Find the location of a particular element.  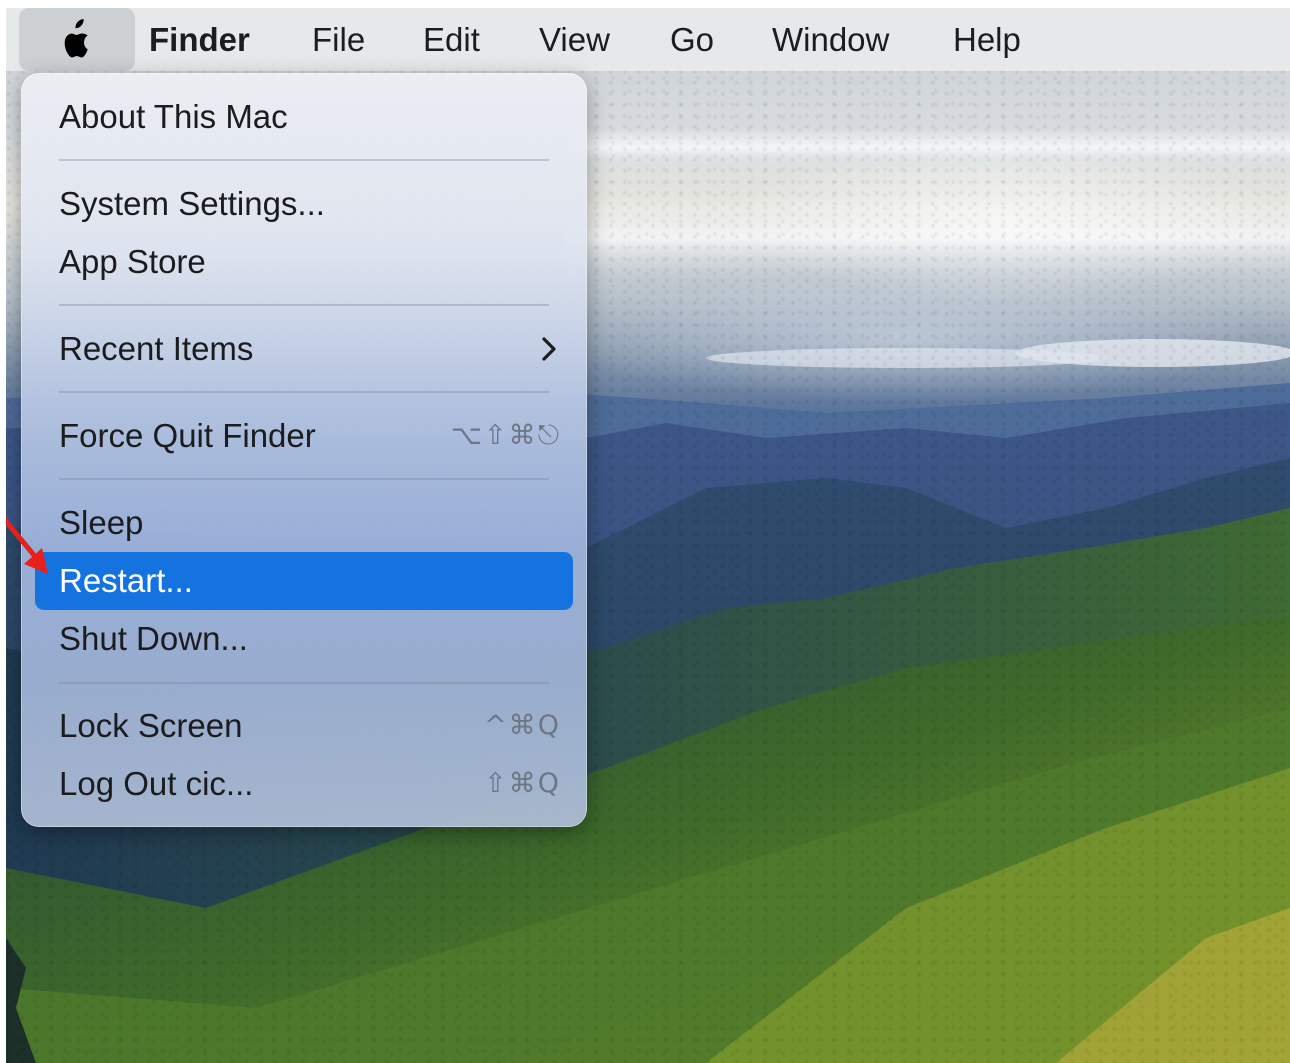

menu-finder: Finder is located at coordinates (199, 39).